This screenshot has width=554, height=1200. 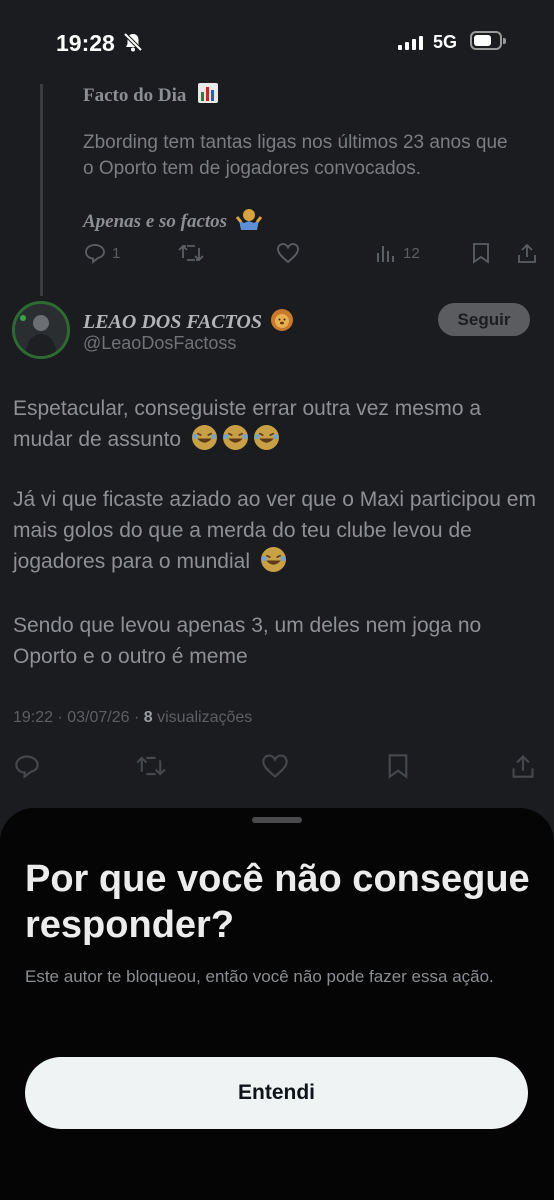 What do you see at coordinates (484, 319) in the screenshot?
I see `follow-button: Seguir` at bounding box center [484, 319].